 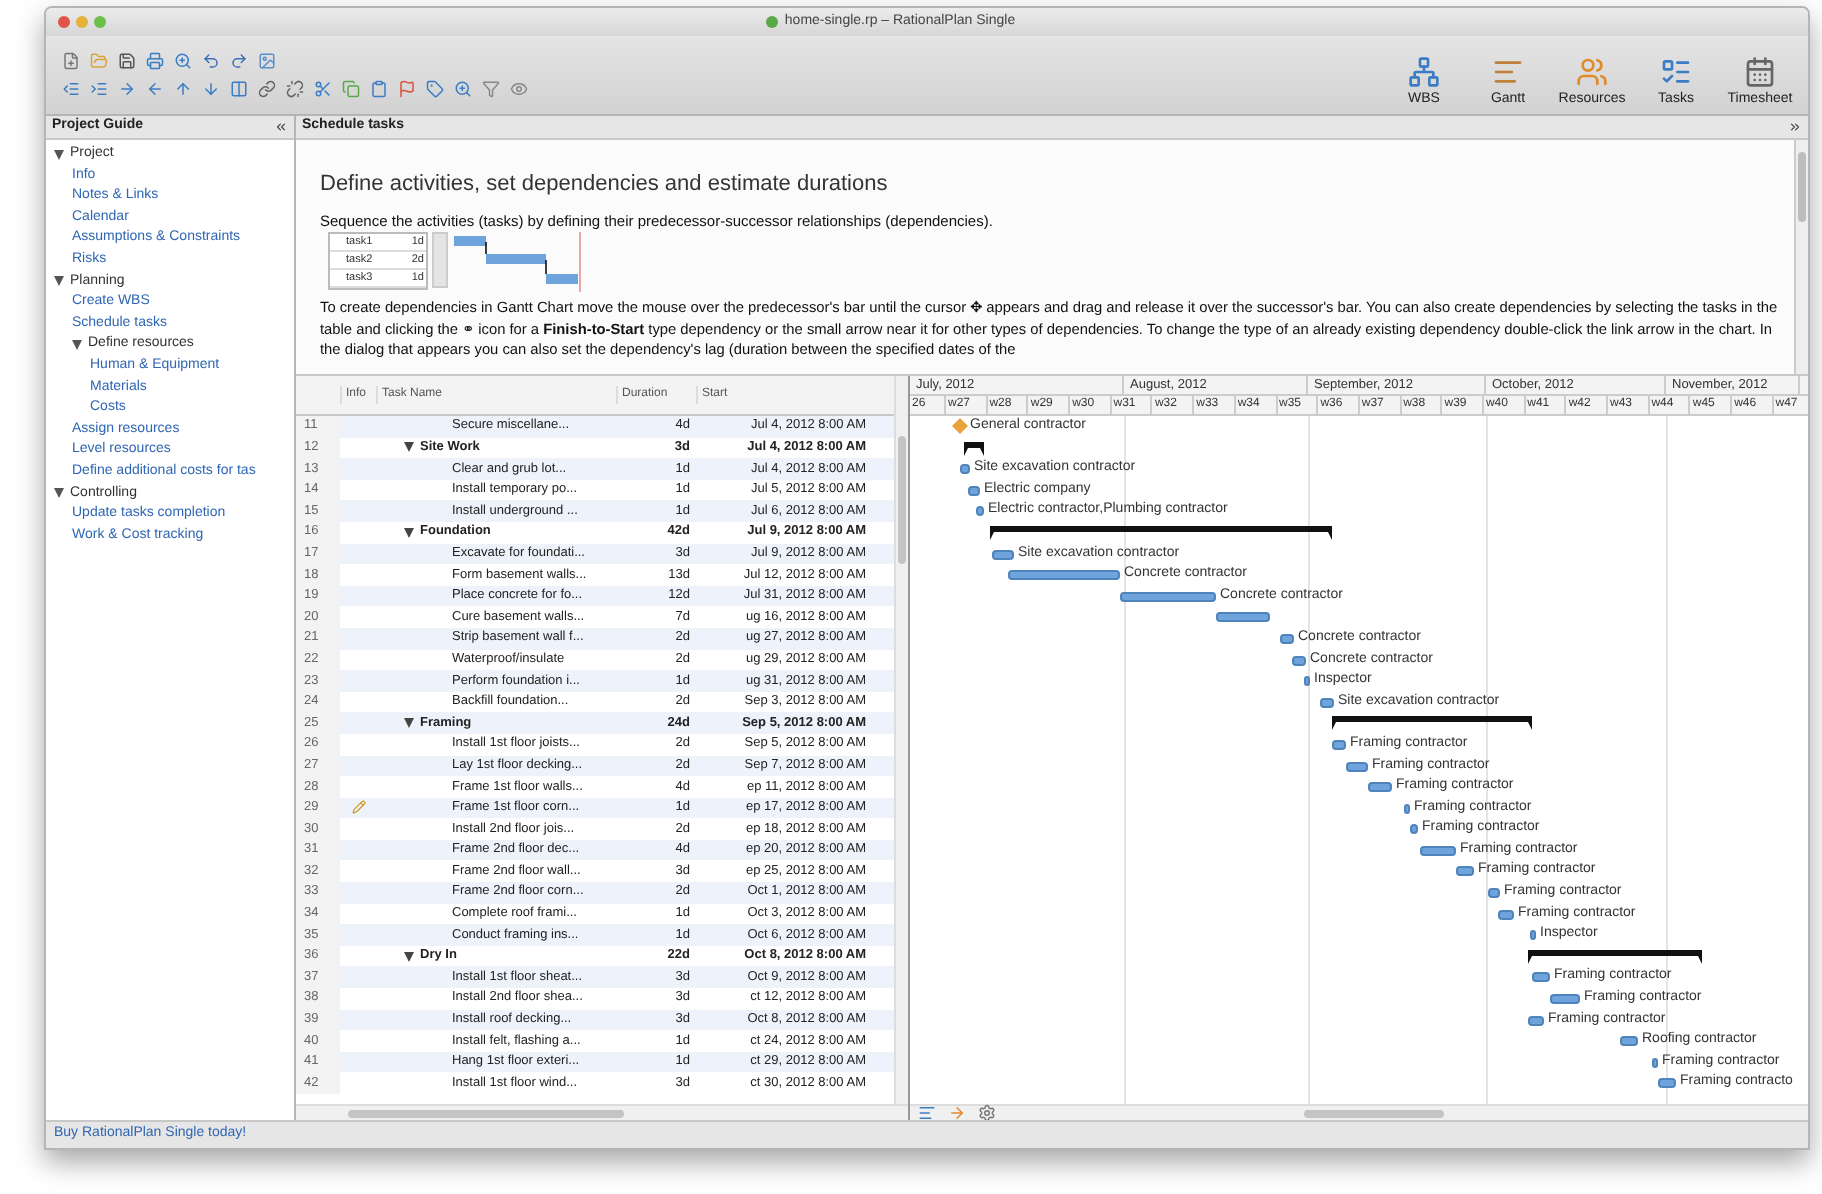 What do you see at coordinates (70, 61) in the screenshot?
I see `new-file-icon` at bounding box center [70, 61].